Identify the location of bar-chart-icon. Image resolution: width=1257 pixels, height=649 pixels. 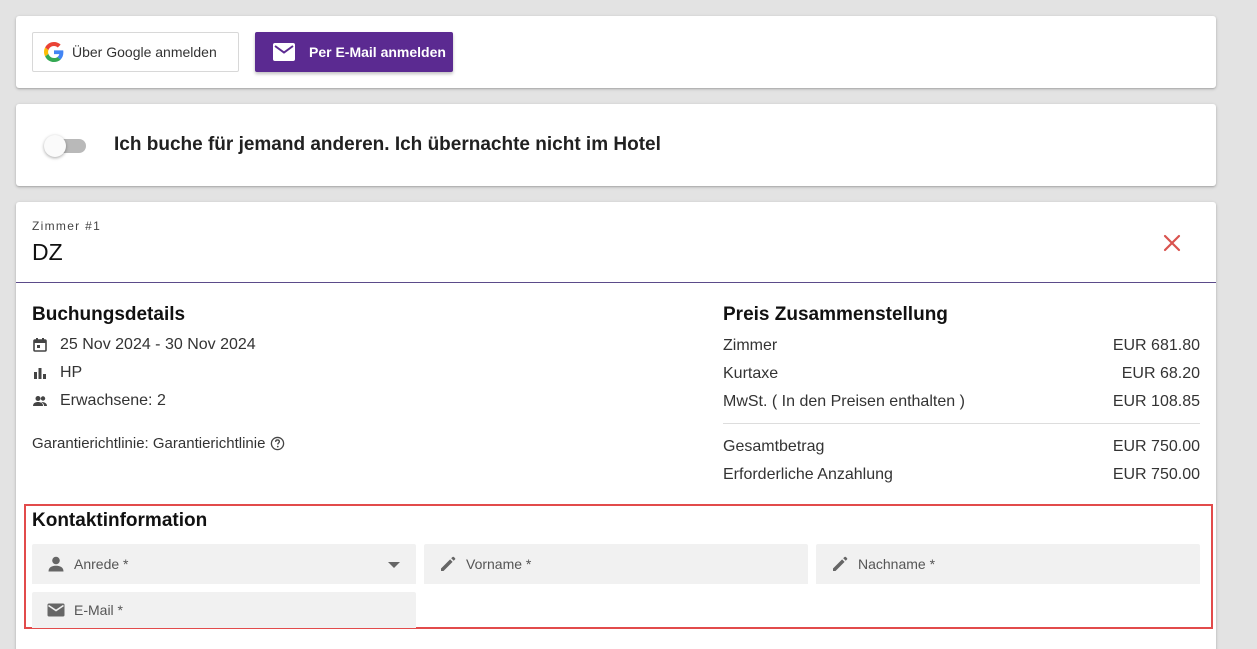
(40, 373).